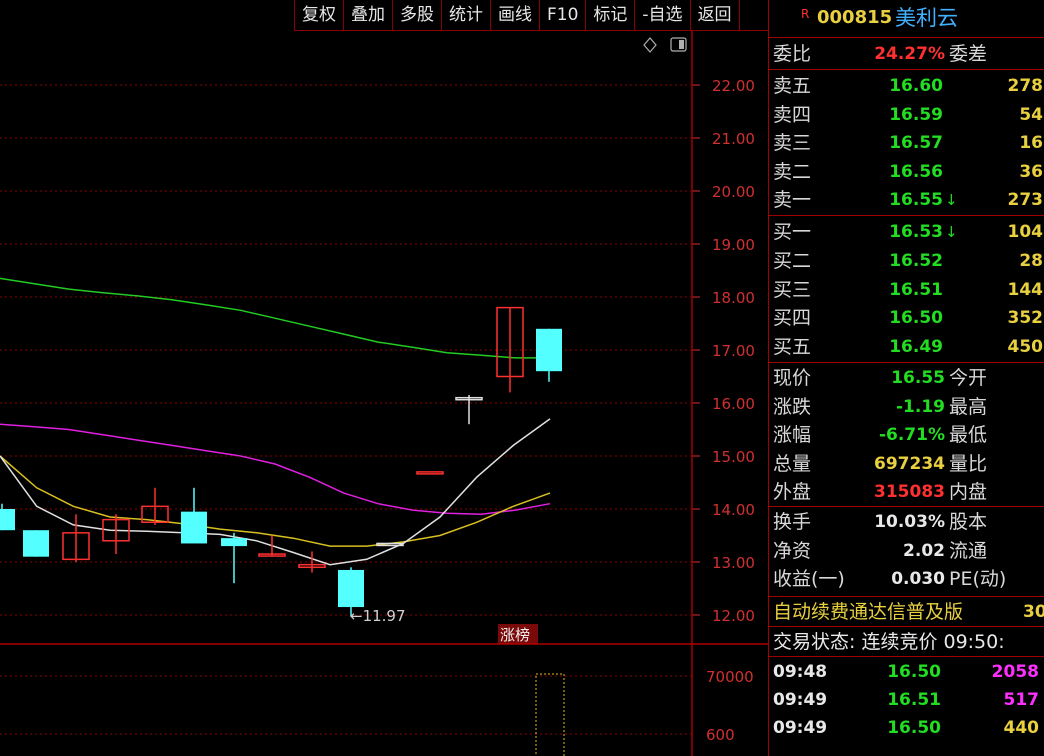 Image resolution: width=1044 pixels, height=756 pixels. I want to click on price-tick-label: 17.00, so click(733, 351).